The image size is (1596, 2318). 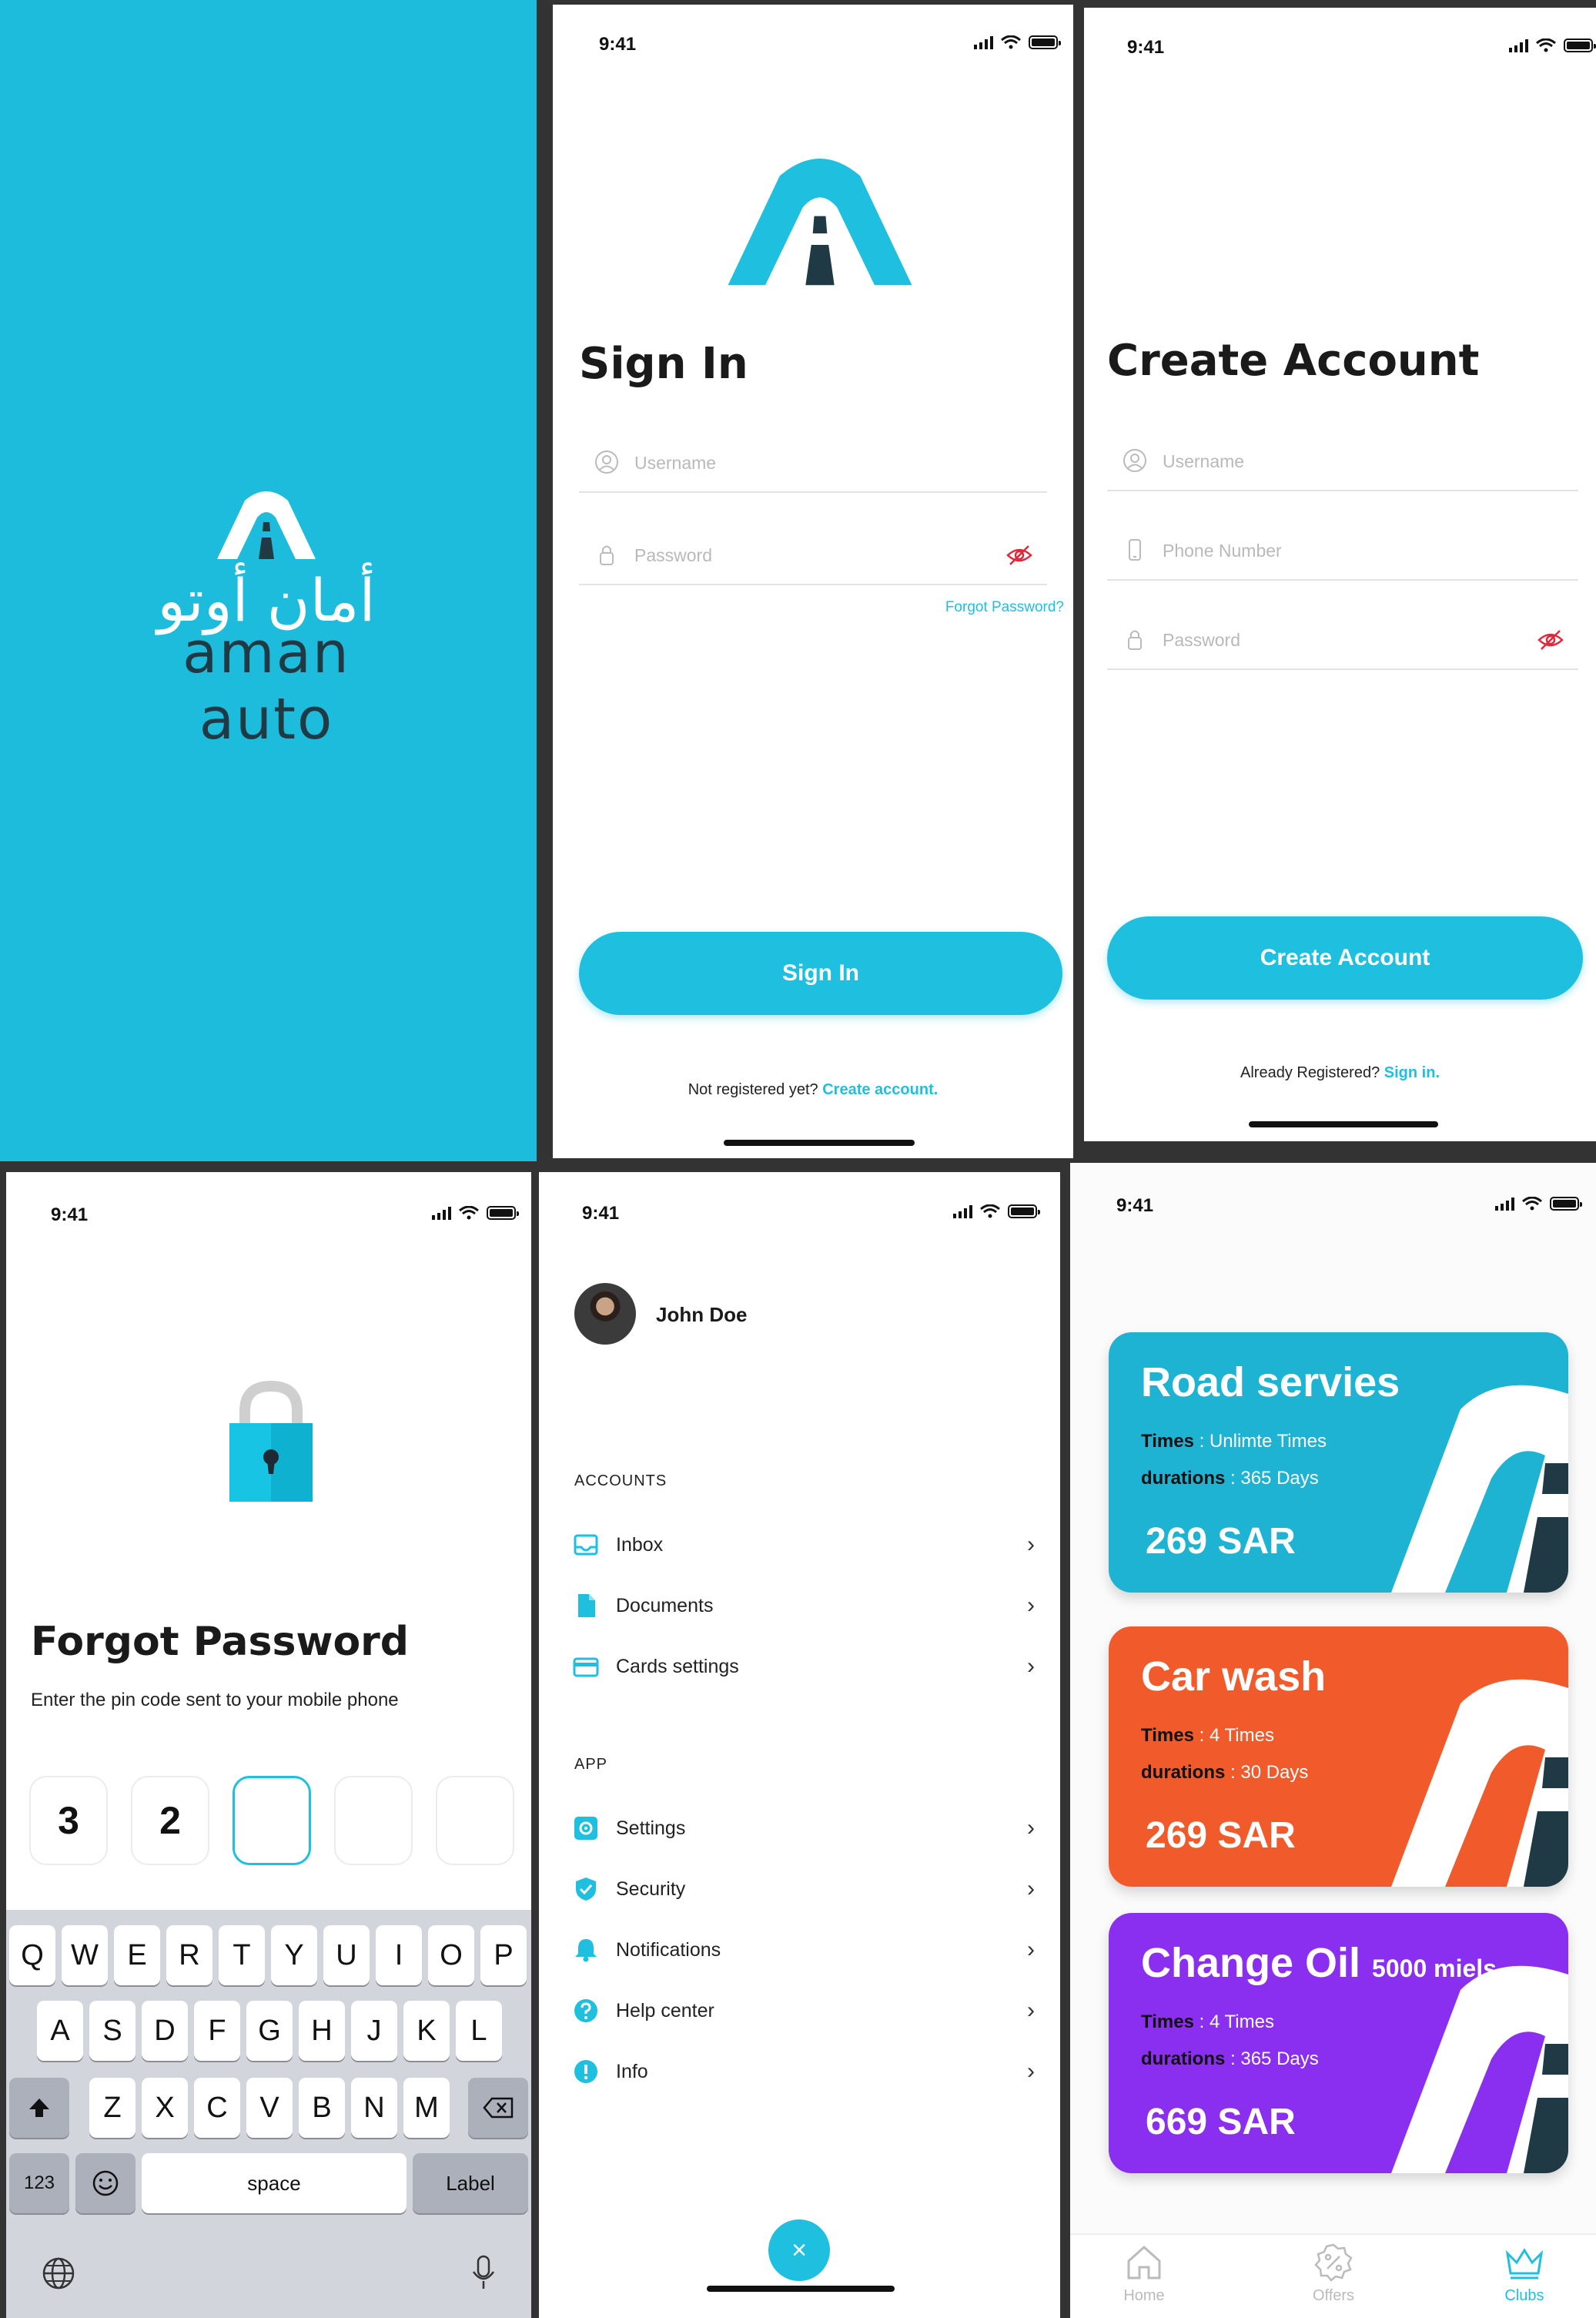 I want to click on phone-placeholder: Phone Number, so click(x=1223, y=551).